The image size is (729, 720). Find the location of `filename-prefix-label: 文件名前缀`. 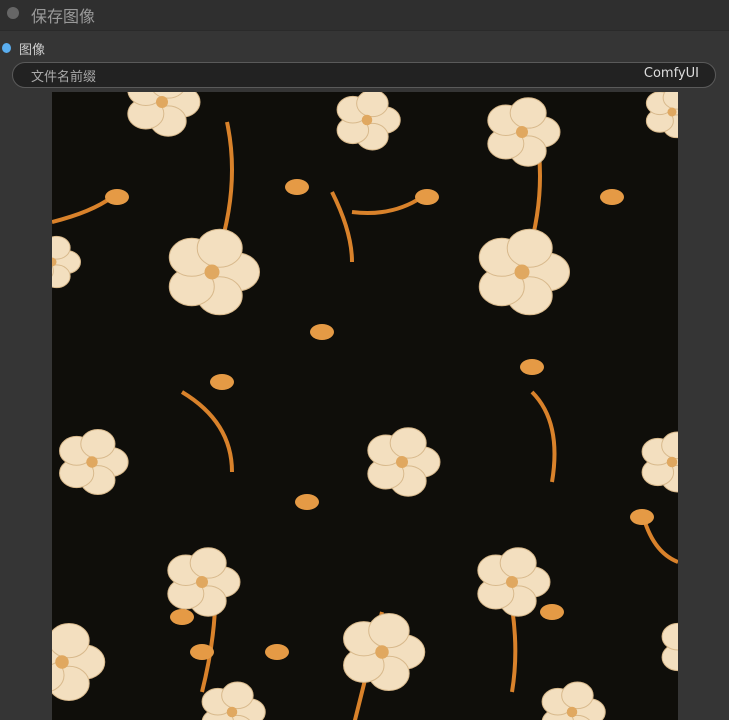

filename-prefix-label: 文件名前缀 is located at coordinates (64, 77).